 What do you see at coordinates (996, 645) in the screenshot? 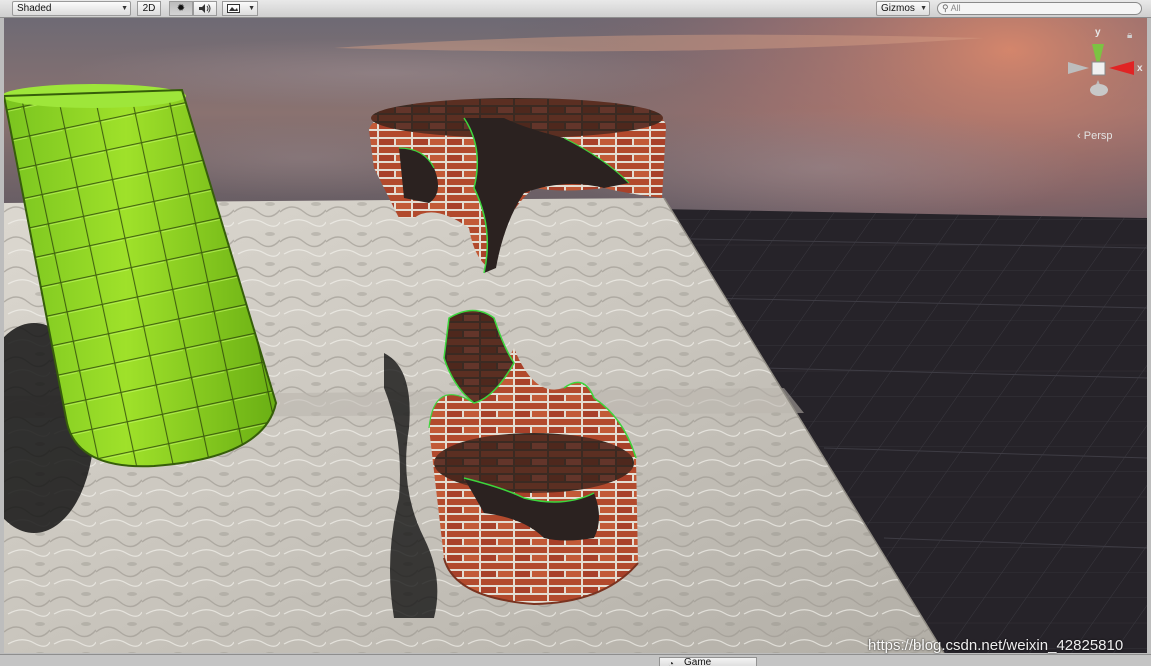
I see `watermark-text: https://blog.csdn.net/weixin_42825810` at bounding box center [996, 645].